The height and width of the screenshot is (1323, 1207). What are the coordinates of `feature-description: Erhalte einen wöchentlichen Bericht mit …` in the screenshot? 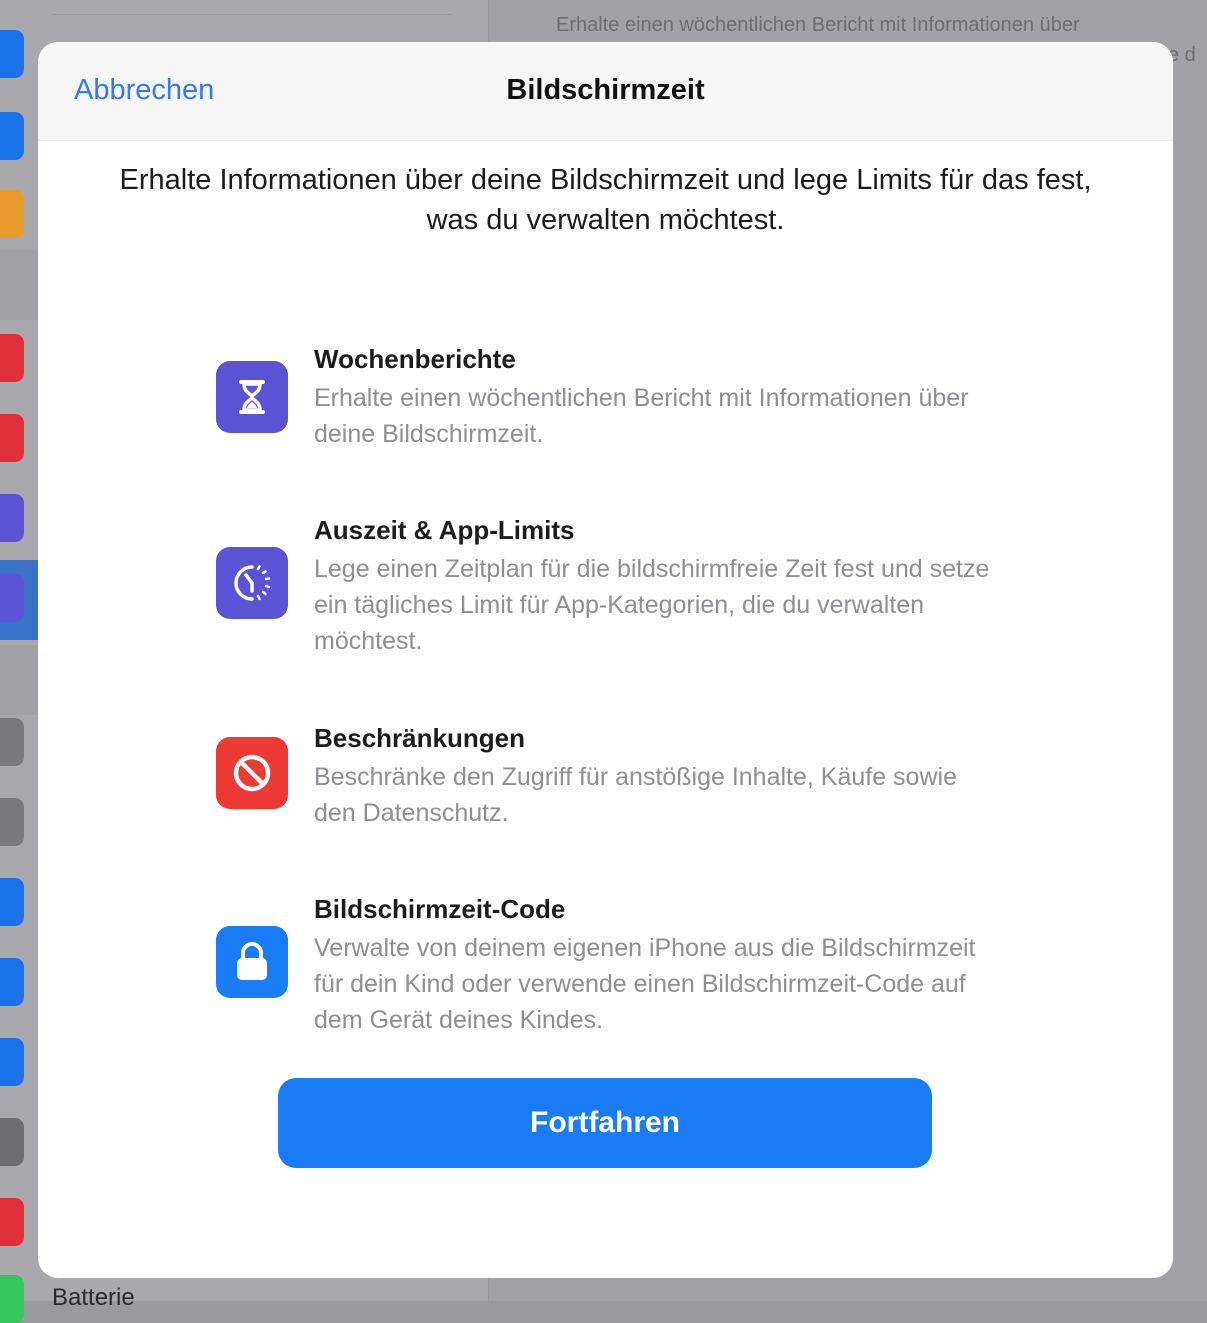 It's located at (641, 416).